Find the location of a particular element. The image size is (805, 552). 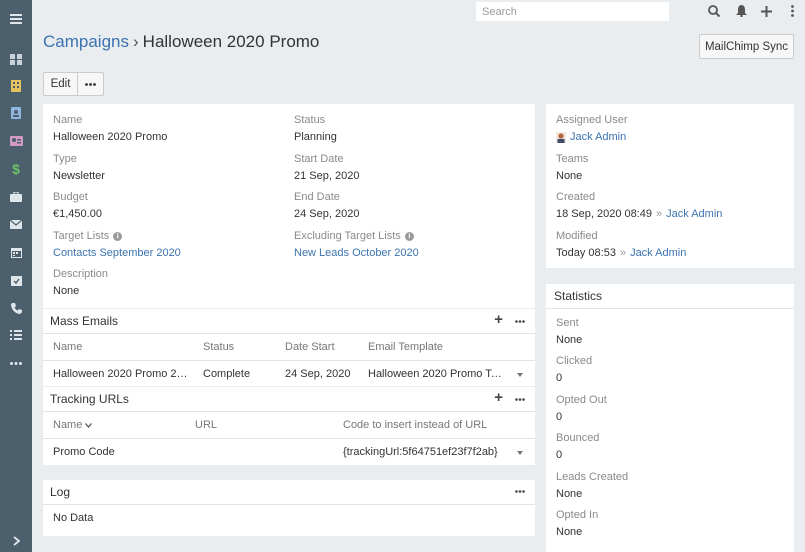

field-label: Clicked is located at coordinates (574, 361).